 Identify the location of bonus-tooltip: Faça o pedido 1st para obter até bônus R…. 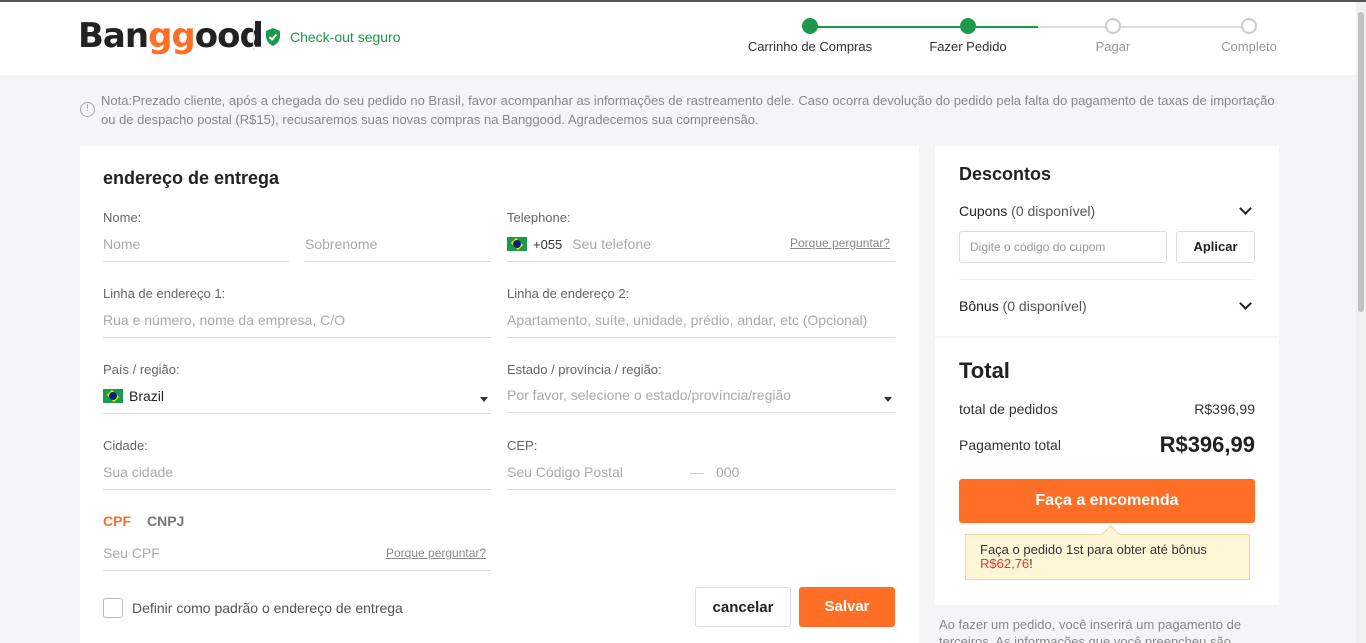
(1107, 557).